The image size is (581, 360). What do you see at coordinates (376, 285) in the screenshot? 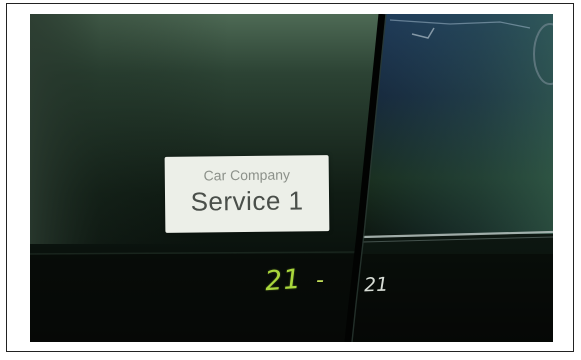
I see `handwritten-mark-right: 21` at bounding box center [376, 285].